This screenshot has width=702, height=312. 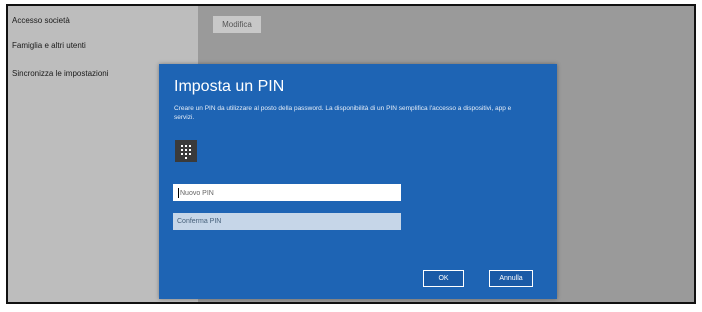 What do you see at coordinates (511, 278) in the screenshot?
I see `cancel-button: Annulla` at bounding box center [511, 278].